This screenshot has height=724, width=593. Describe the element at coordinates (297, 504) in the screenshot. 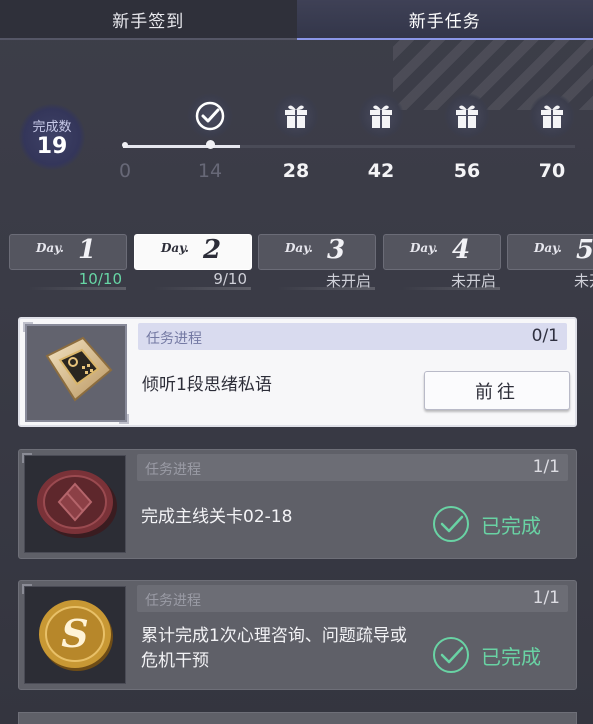

I see `task-card: 任务进程 1/1 完成主线关卡02-18 已完成` at that location.